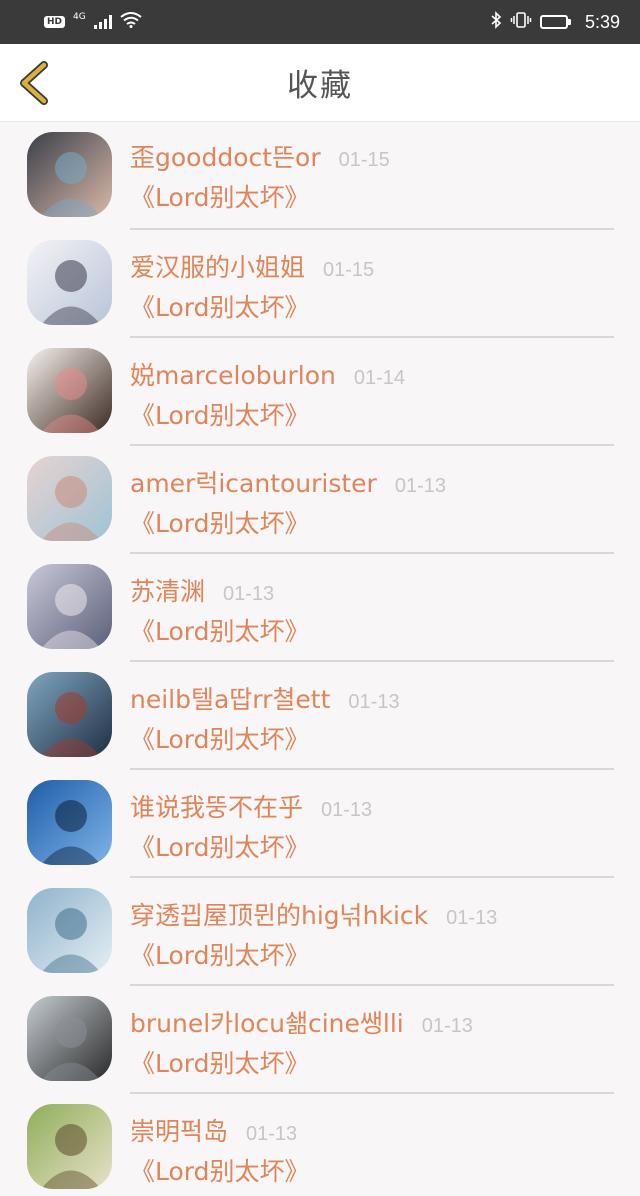 The width and height of the screenshot is (640, 1196). I want to click on item-header: 娧marceloburlon 01-14, so click(267, 374).